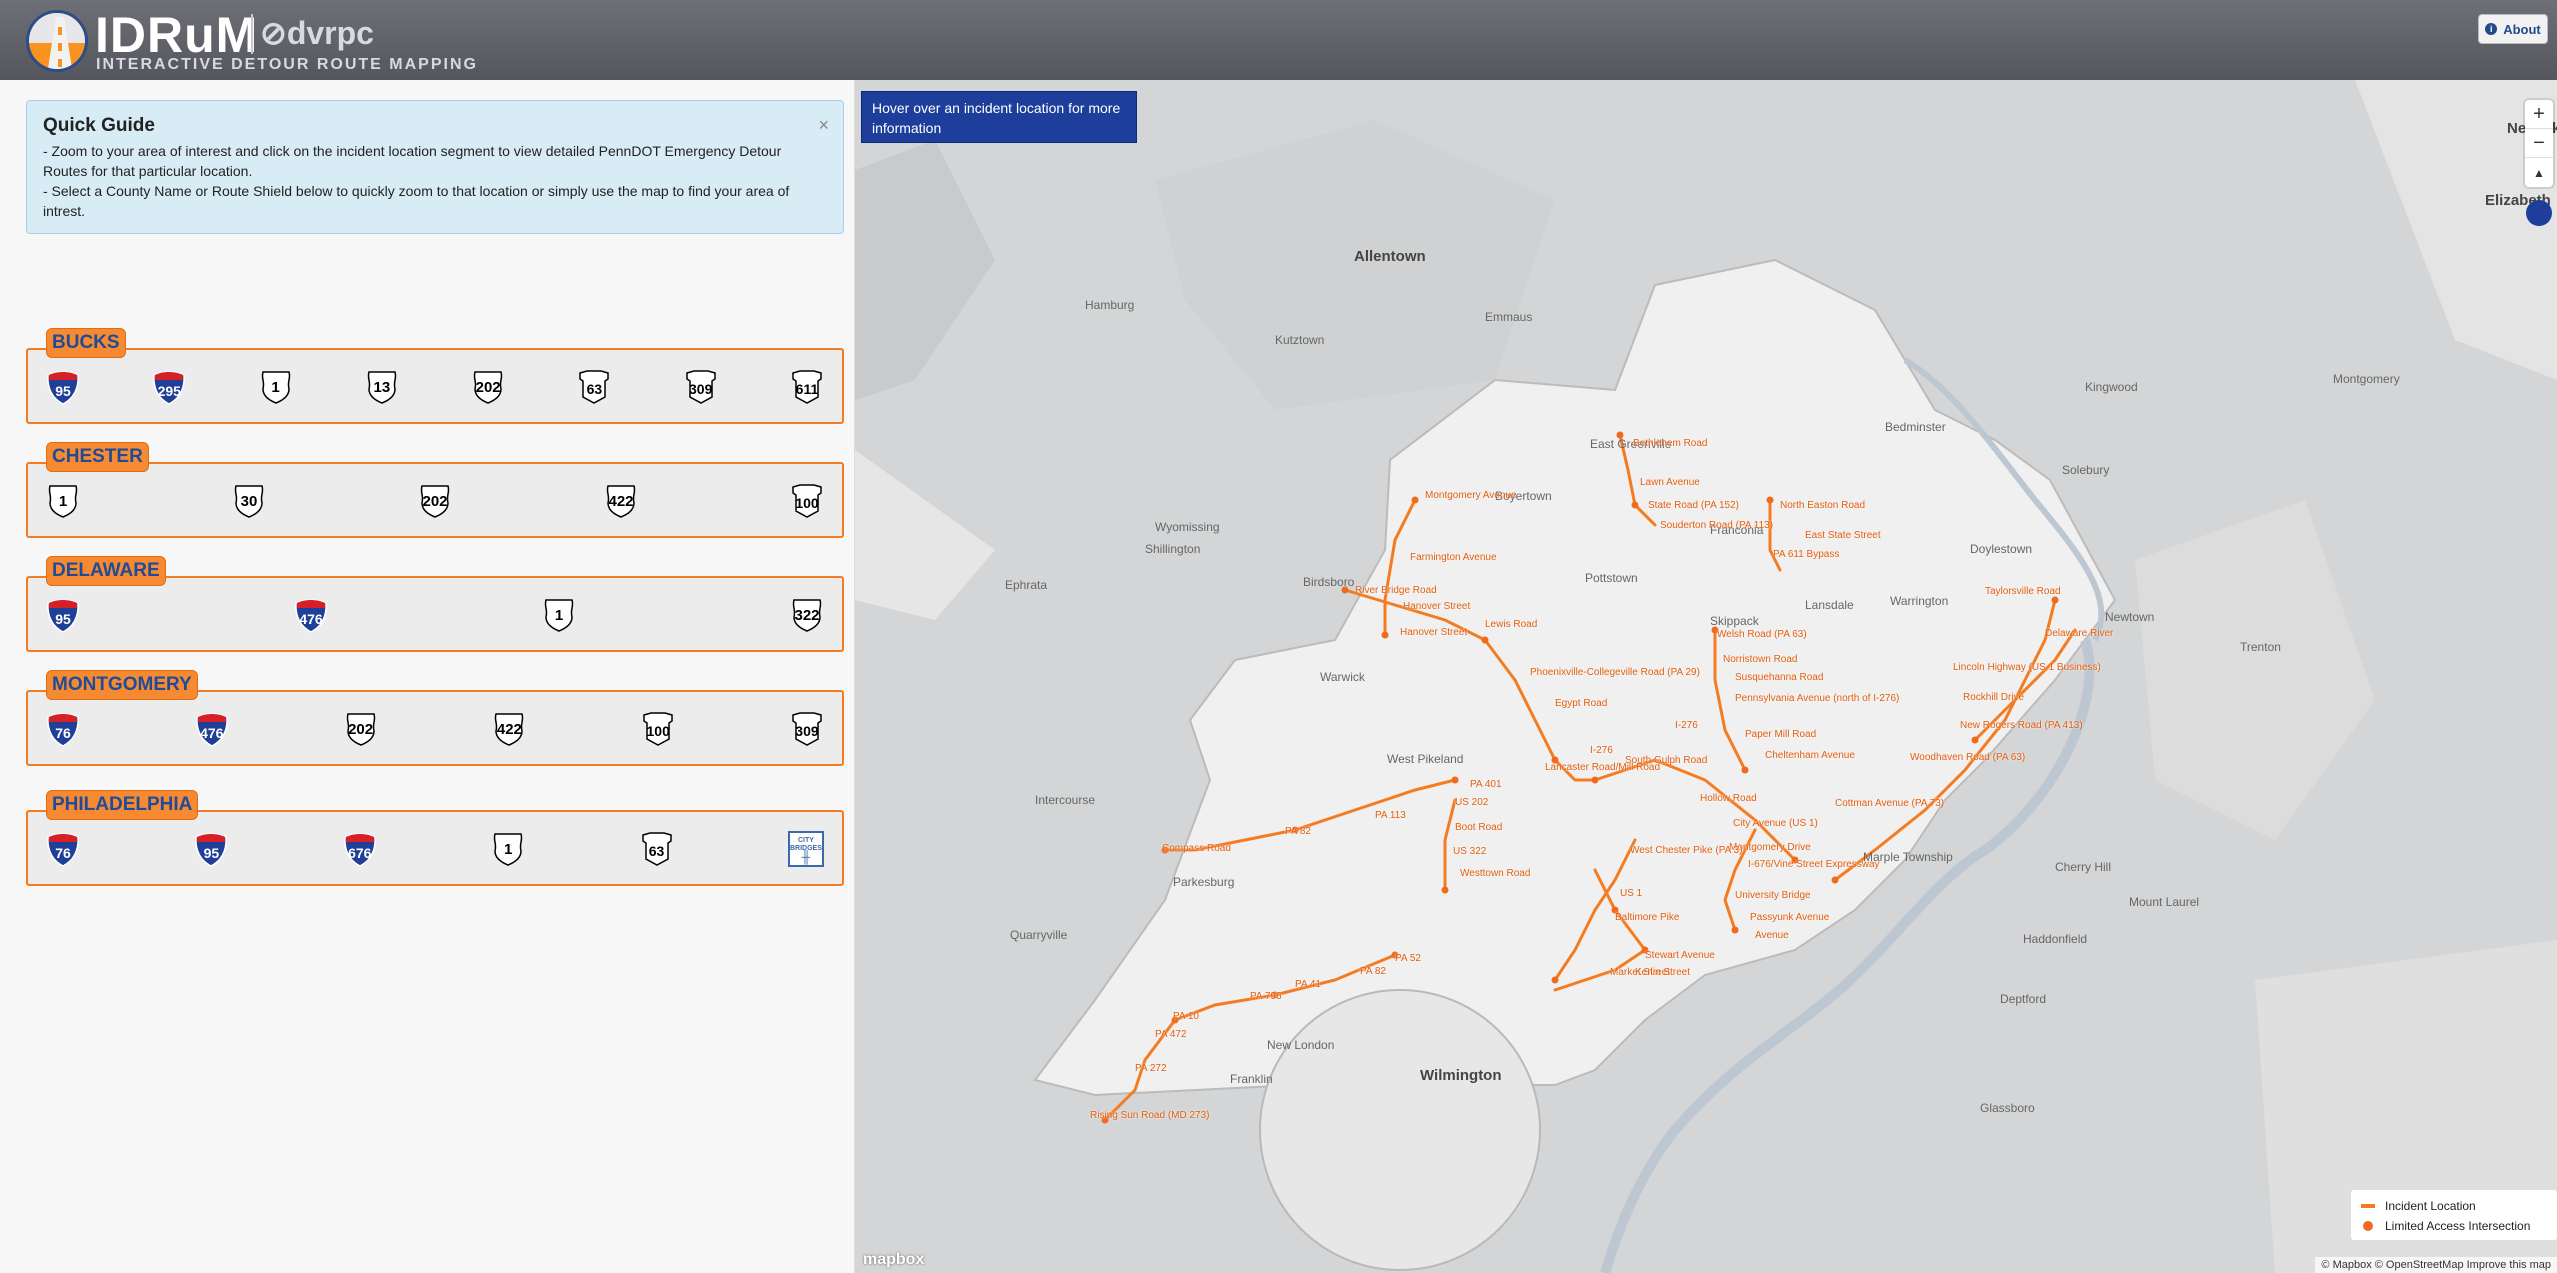  Describe the element at coordinates (807, 615) in the screenshot. I see `route-shield-us-322: 322` at that location.